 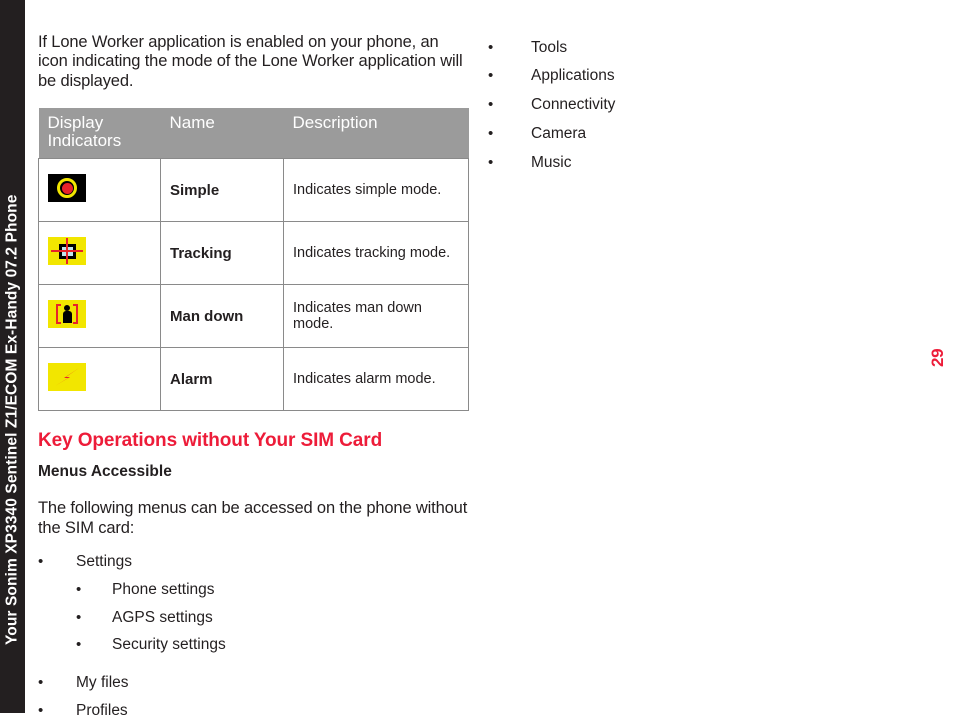 I want to click on lone-worker-man-down-icon, so click(x=67, y=314).